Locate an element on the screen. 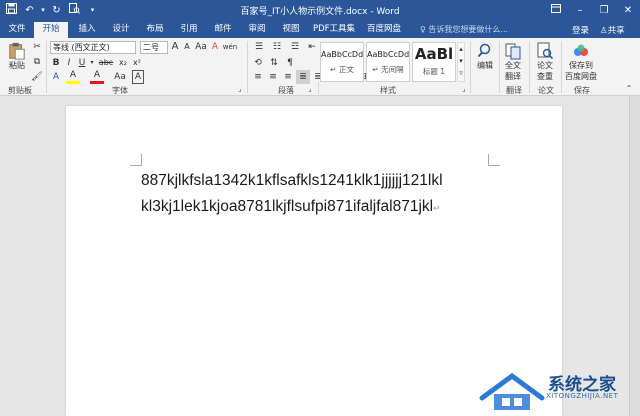  style-heading-1: AaBl 标题 1 is located at coordinates (434, 62).